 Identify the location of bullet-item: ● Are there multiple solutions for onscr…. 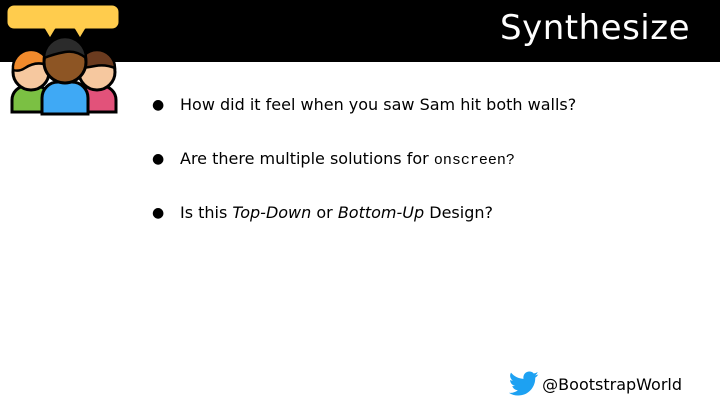
(364, 159).